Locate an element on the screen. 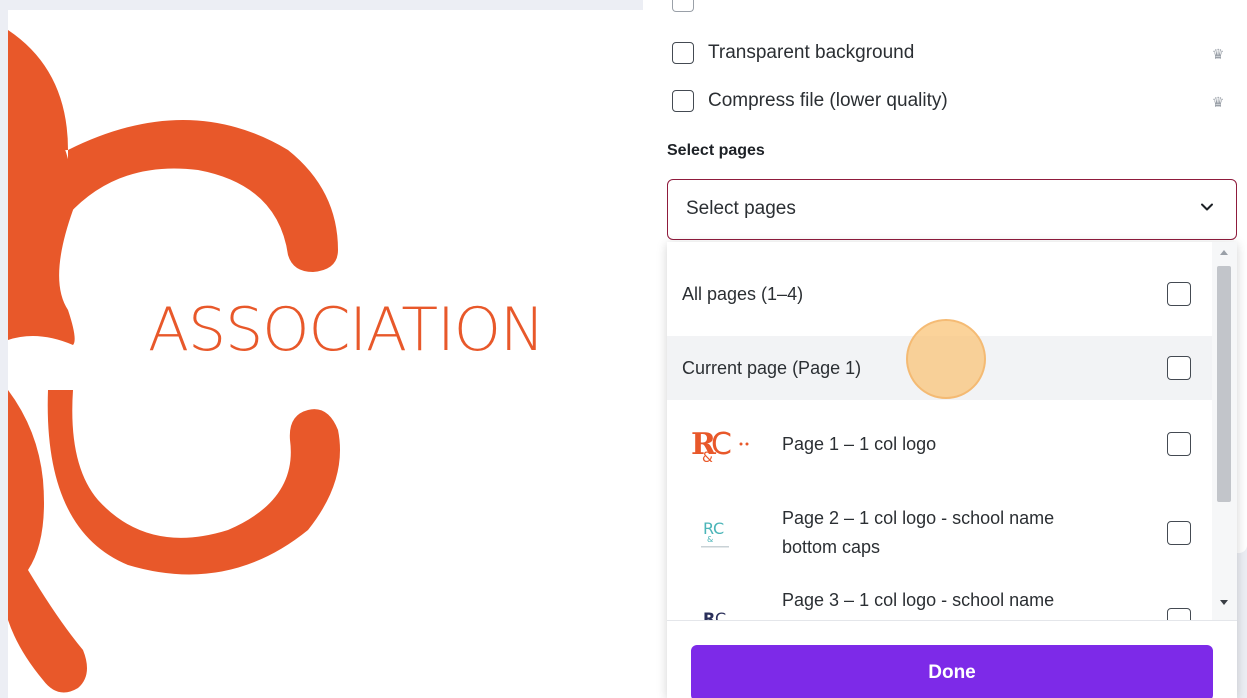 This screenshot has height=698, width=1247. chevron-down-icon is located at coordinates (1207, 207).